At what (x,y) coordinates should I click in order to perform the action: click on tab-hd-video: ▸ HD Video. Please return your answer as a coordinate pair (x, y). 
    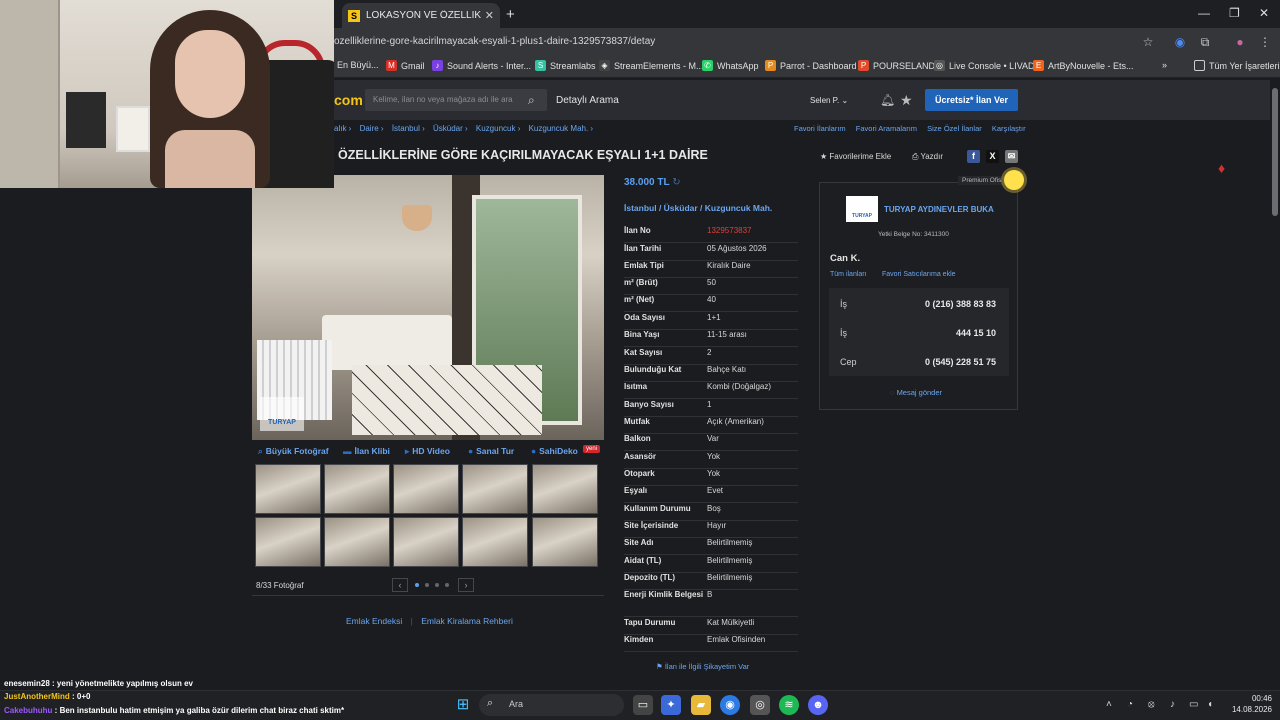
    Looking at the image, I should click on (427, 451).